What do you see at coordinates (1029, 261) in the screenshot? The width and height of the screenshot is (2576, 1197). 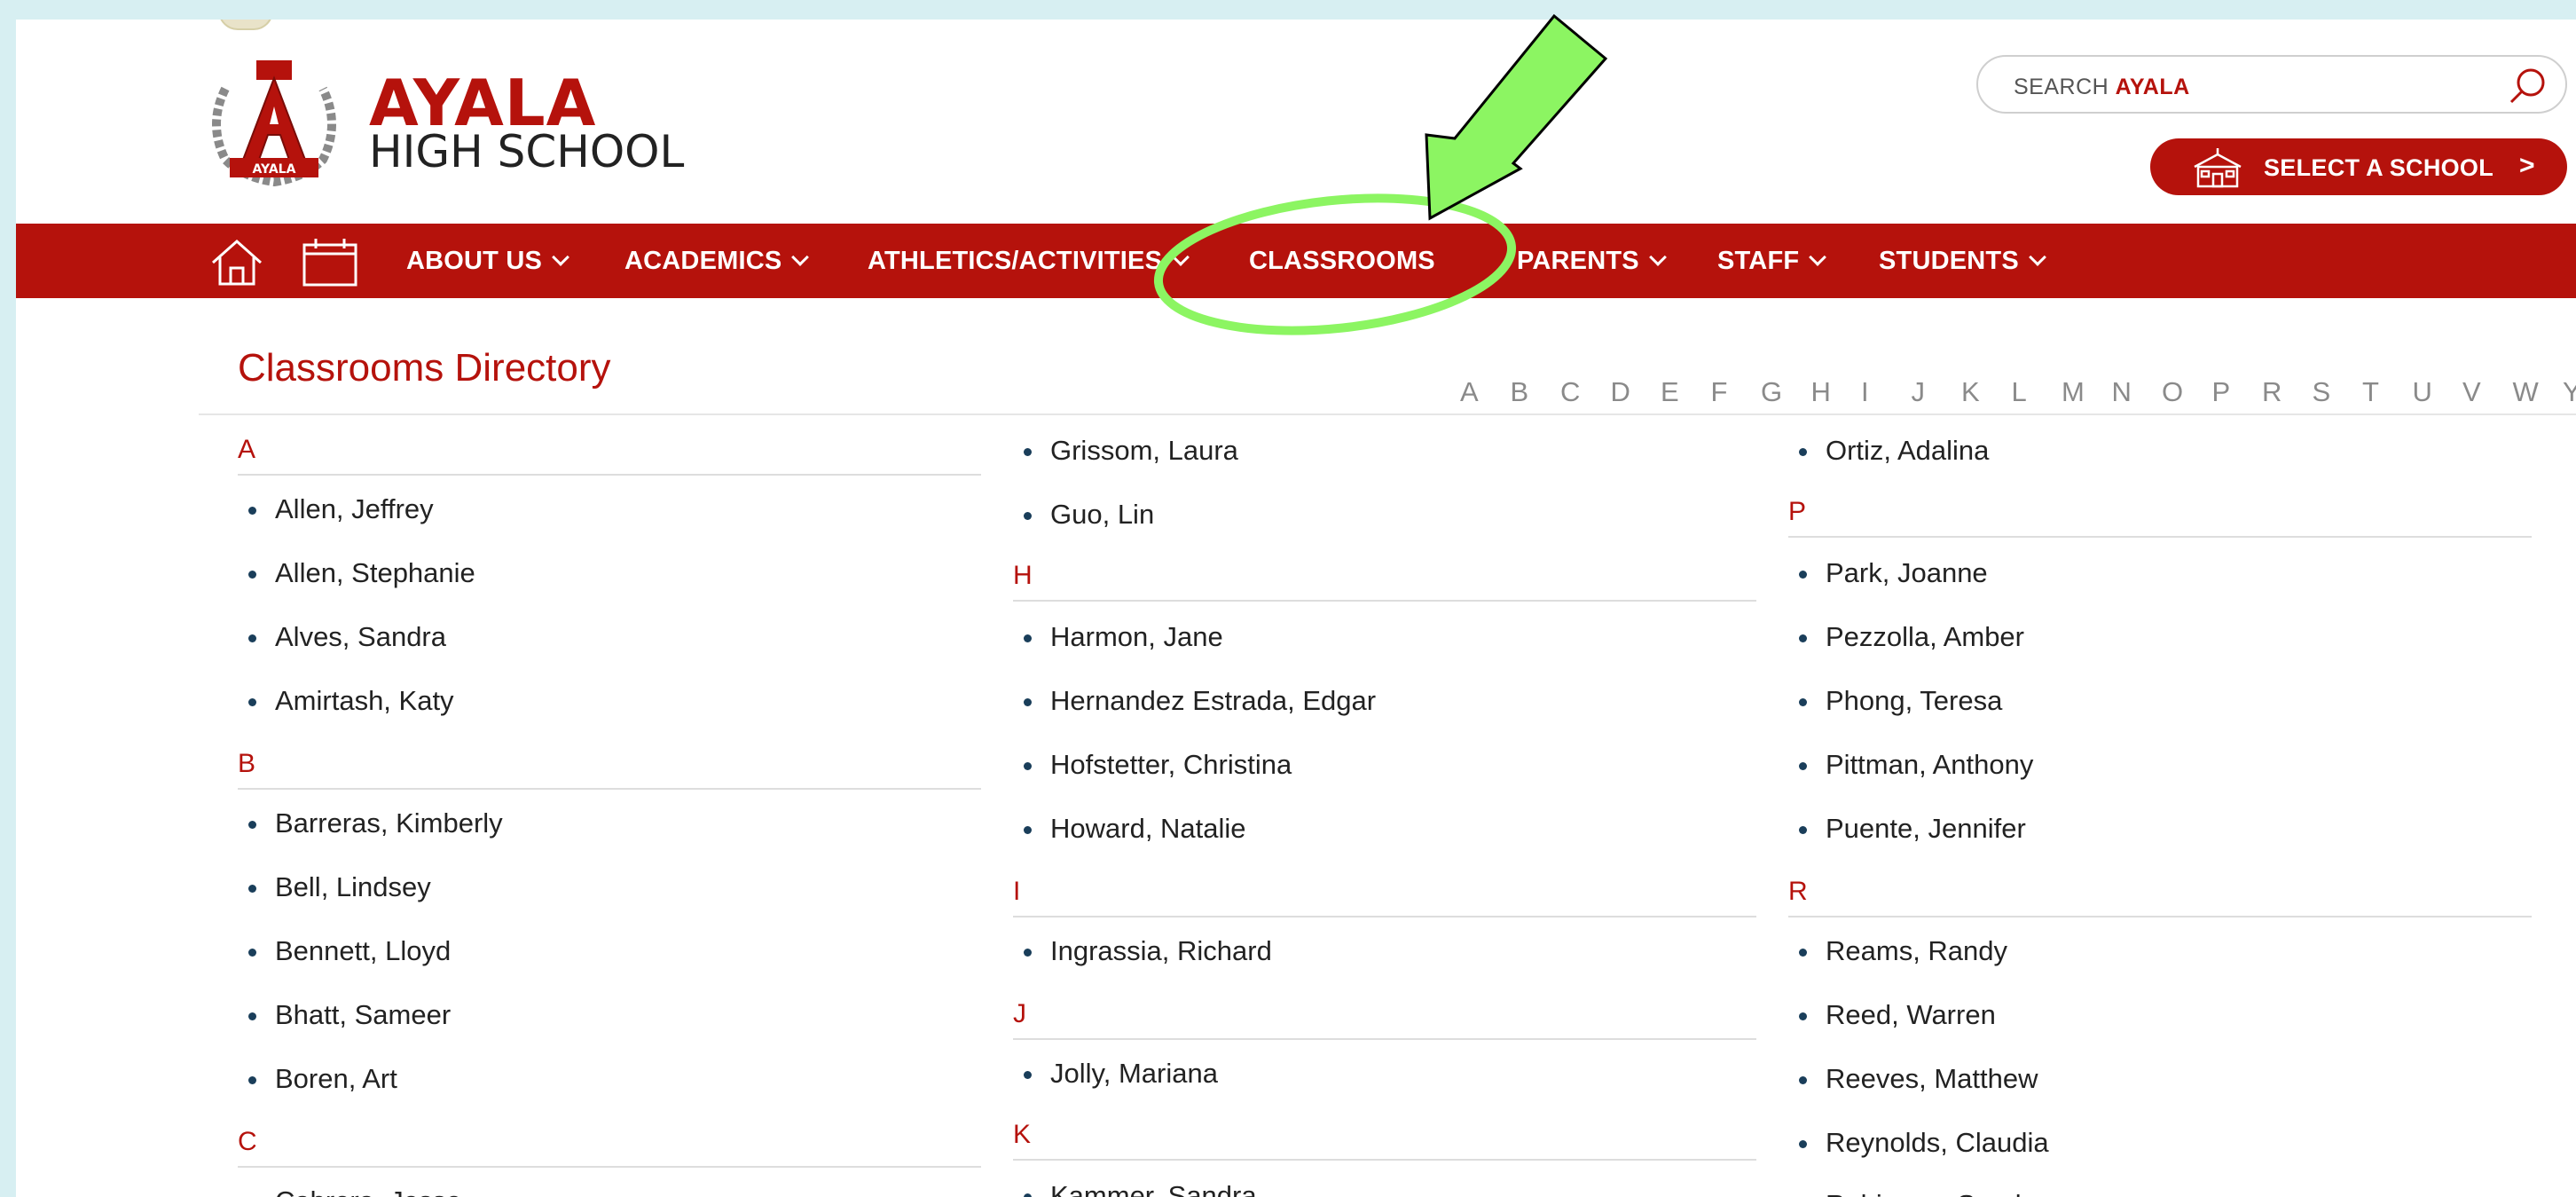 I see `nav-athletics: ATHLETICS/ACTIVITIES` at bounding box center [1029, 261].